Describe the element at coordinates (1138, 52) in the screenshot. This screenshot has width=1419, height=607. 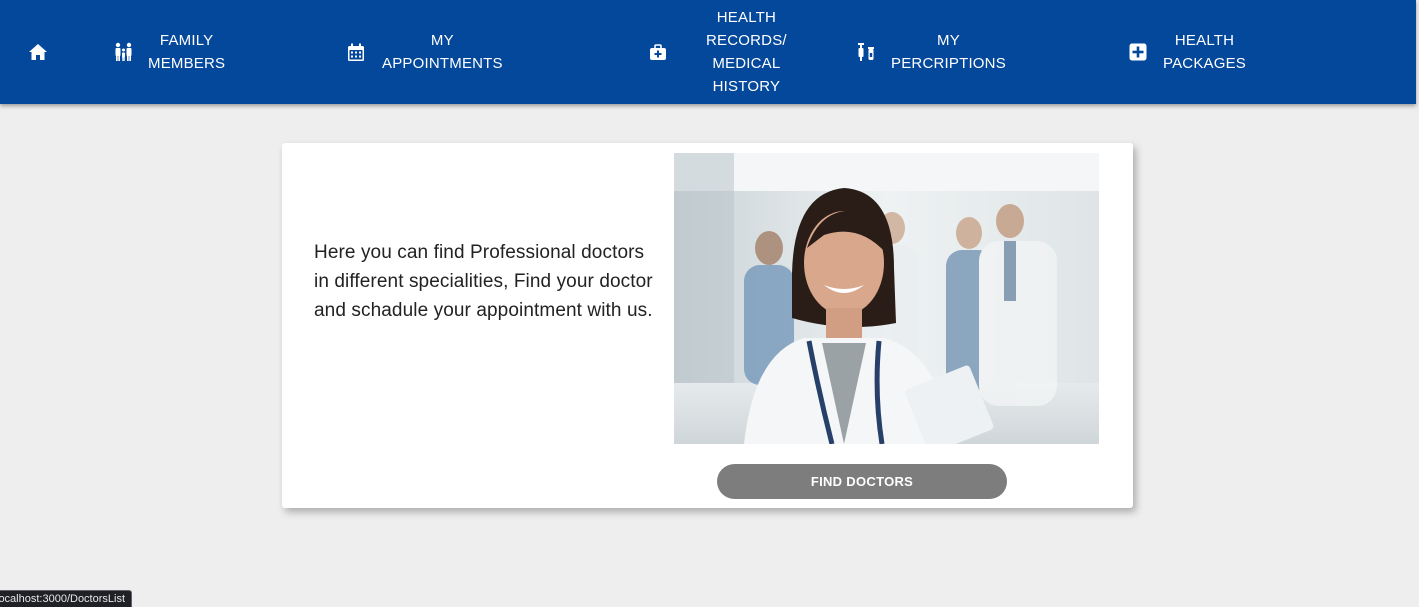
I see `plus-square-icon` at that location.